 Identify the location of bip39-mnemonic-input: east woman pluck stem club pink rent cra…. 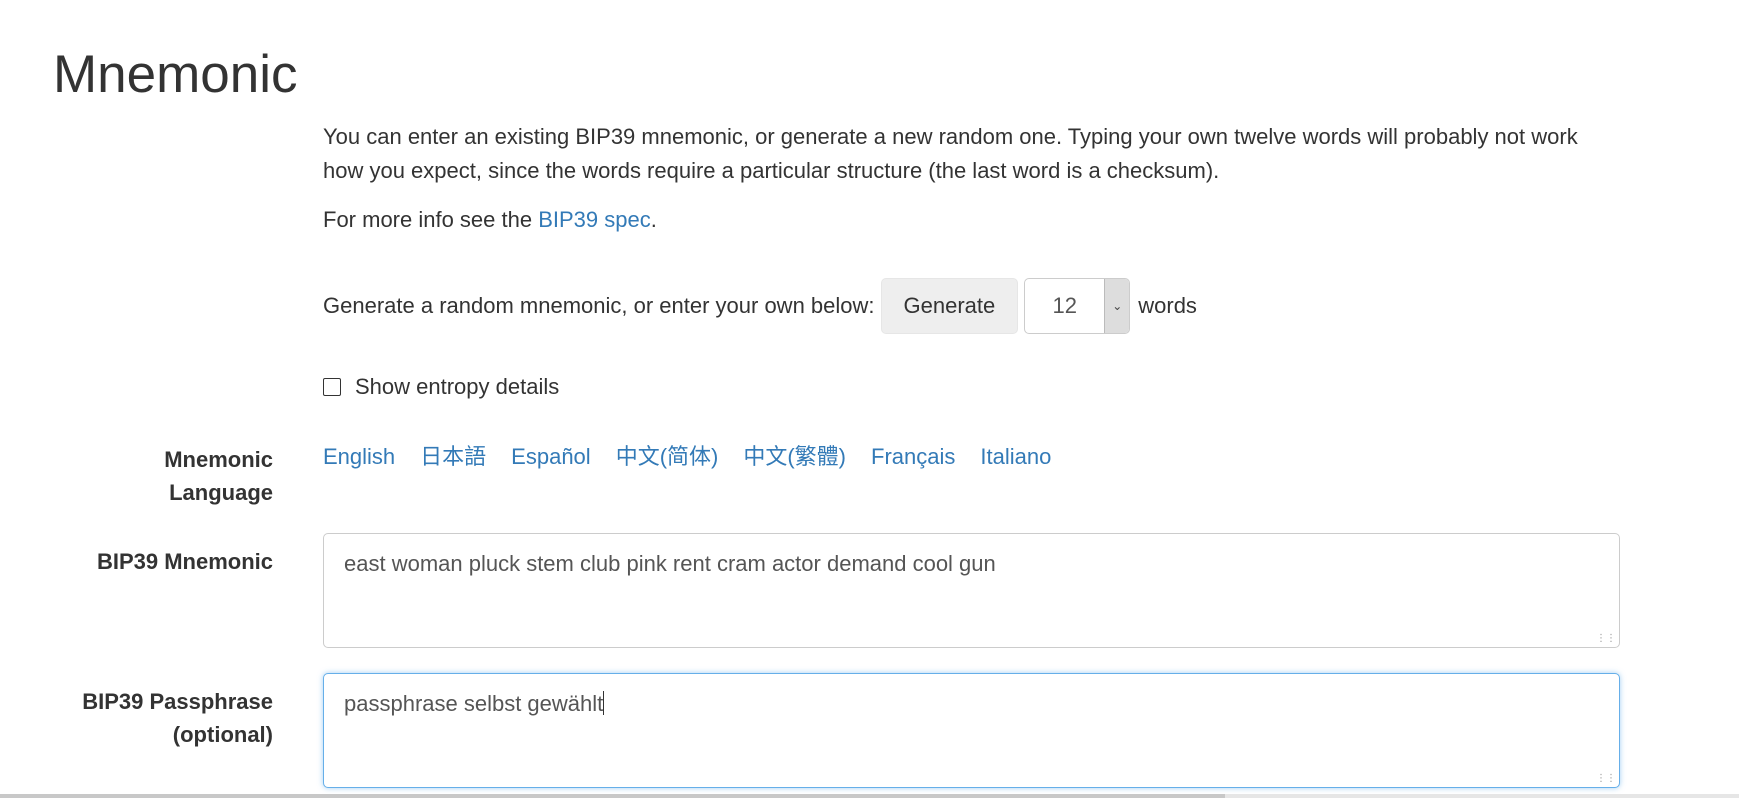
(971, 590).